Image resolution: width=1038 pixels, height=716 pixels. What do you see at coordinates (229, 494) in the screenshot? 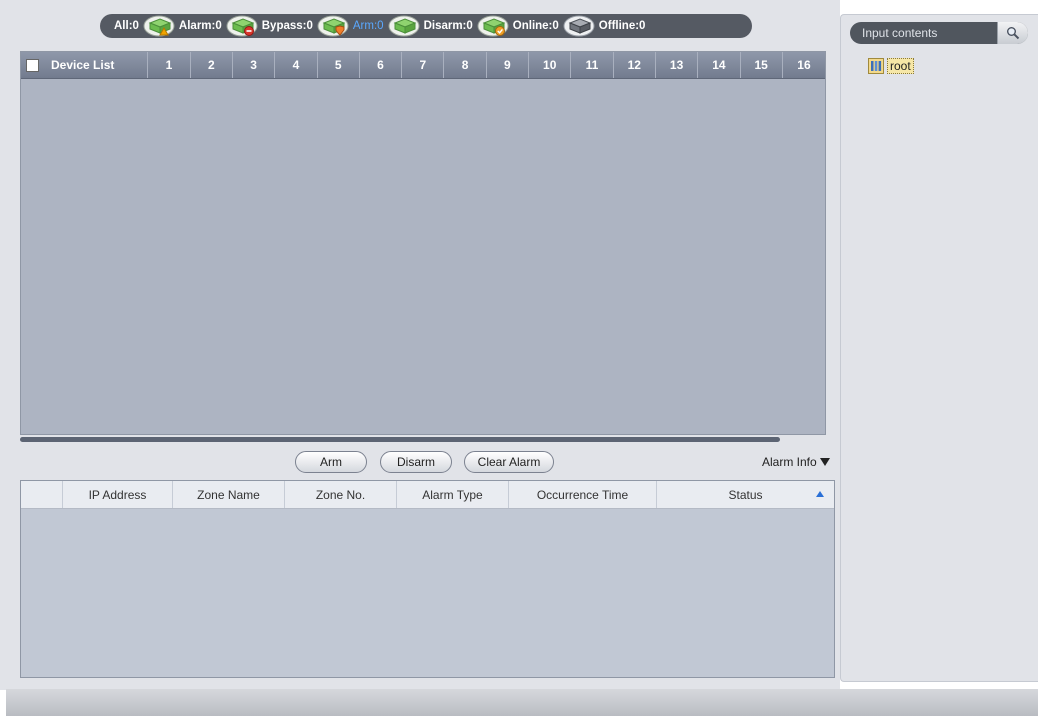
I see `alarm-col-zone-name: Zone Name` at bounding box center [229, 494].